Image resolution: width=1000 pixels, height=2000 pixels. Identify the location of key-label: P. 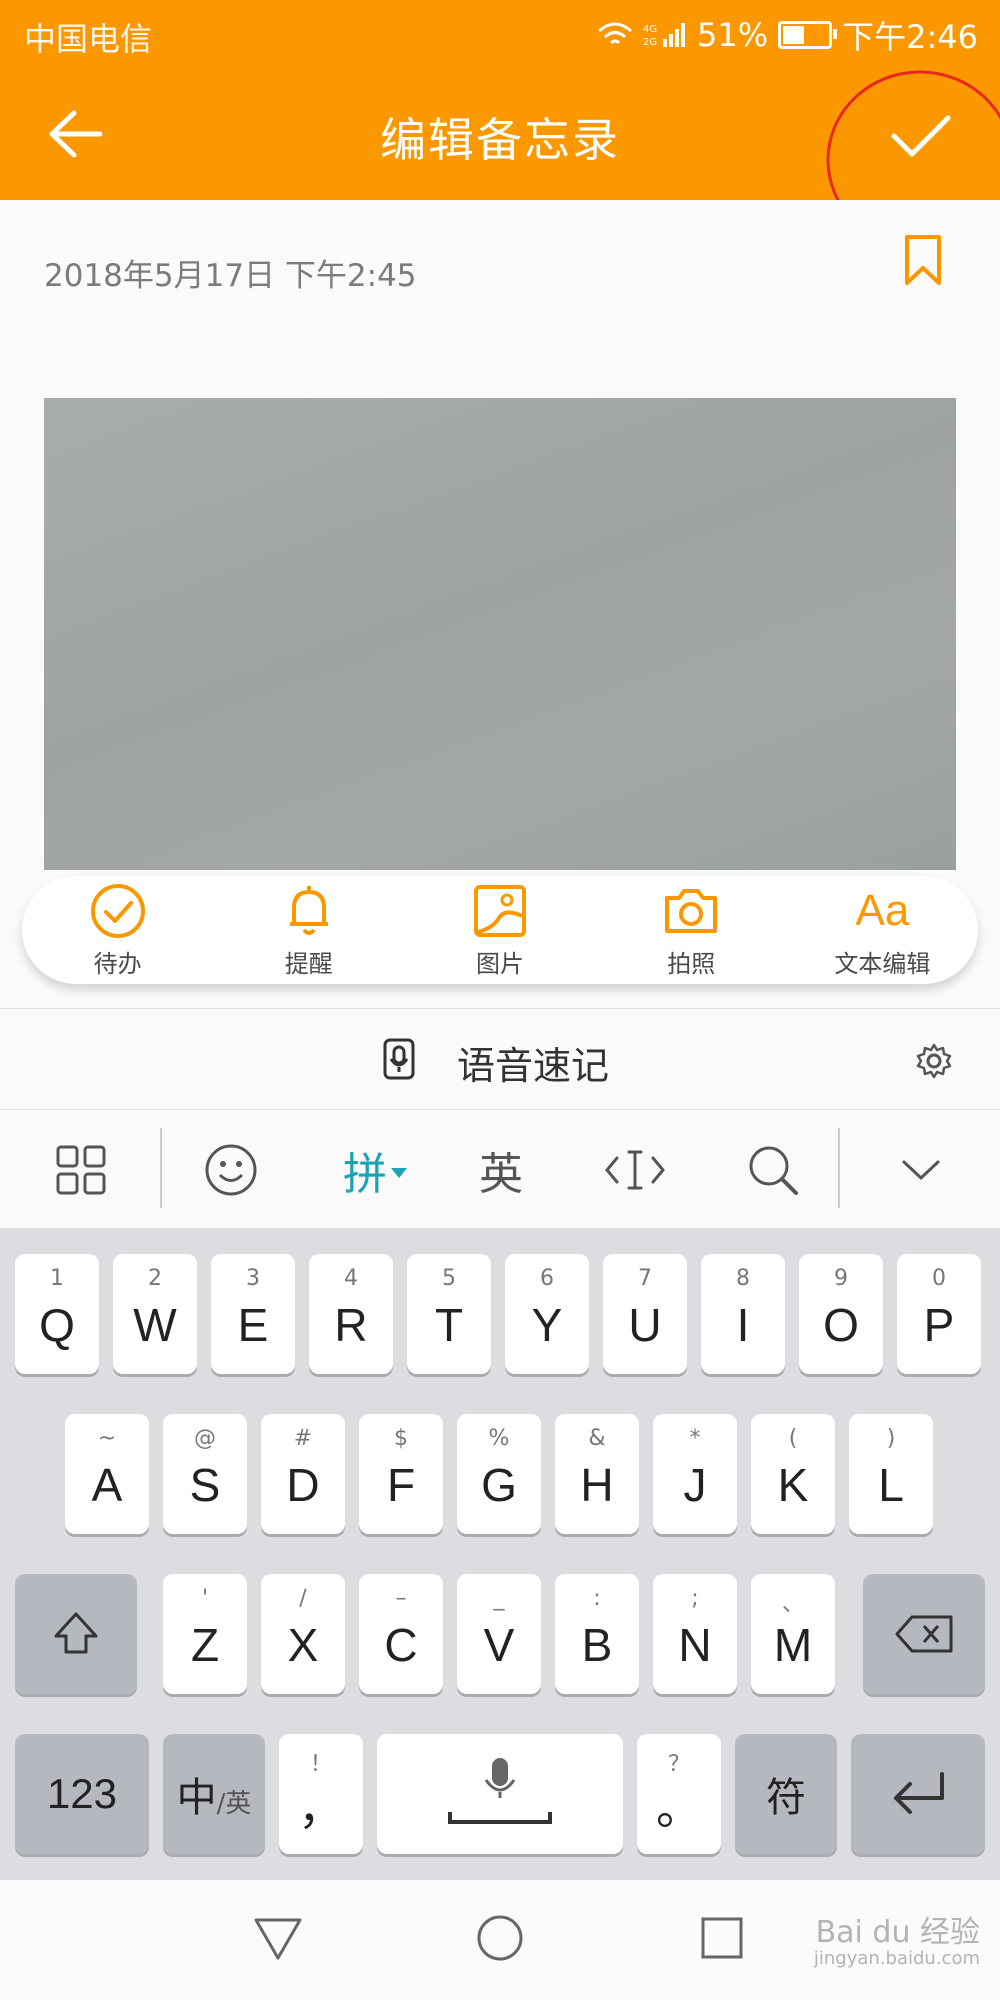
(939, 1325).